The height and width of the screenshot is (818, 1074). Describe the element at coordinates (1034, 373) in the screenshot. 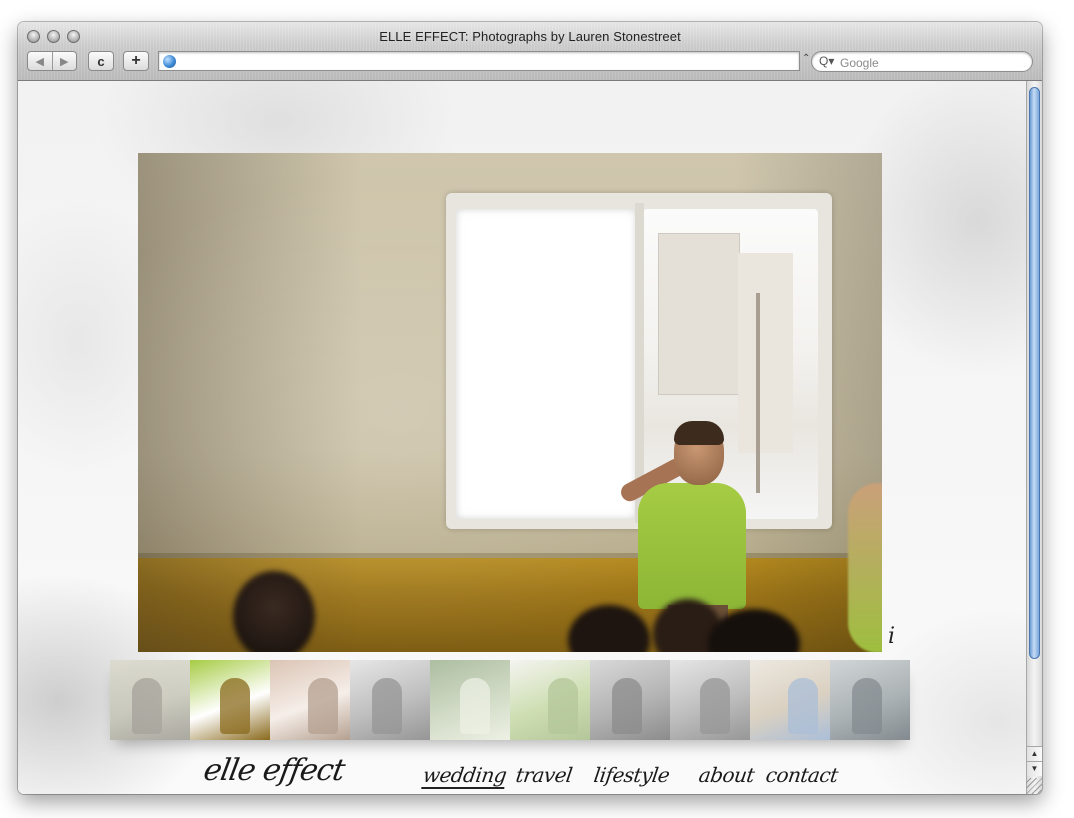

I see `scrollbar-thumb` at that location.